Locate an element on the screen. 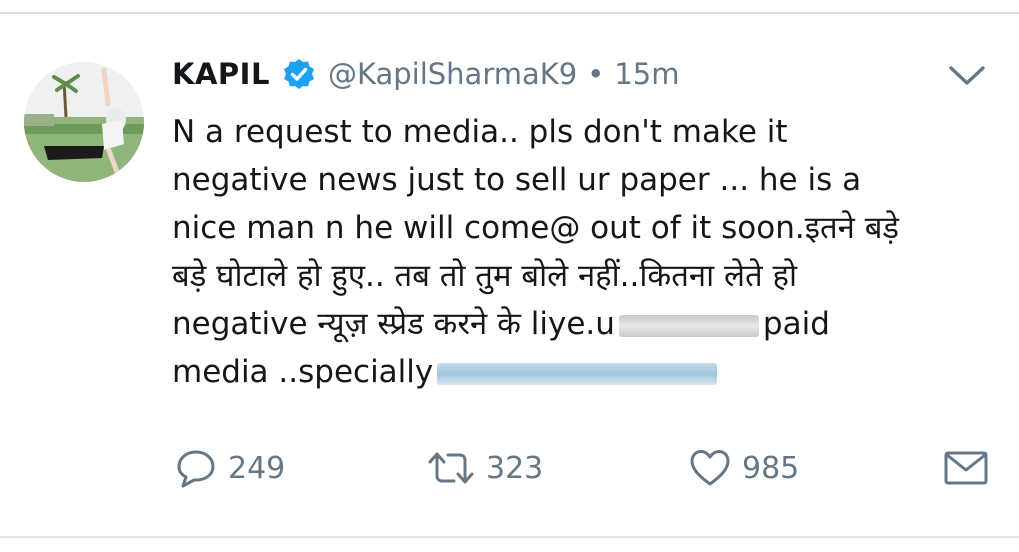 The image size is (1019, 552). envelope-icon is located at coordinates (966, 468).